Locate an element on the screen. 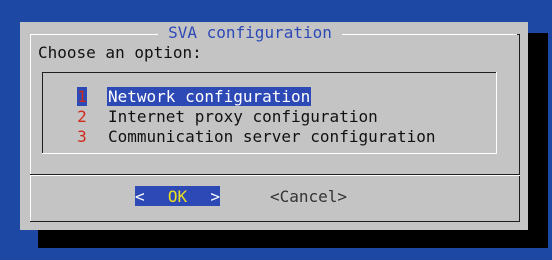  menu-item-key: 2 is located at coordinates (82, 116).